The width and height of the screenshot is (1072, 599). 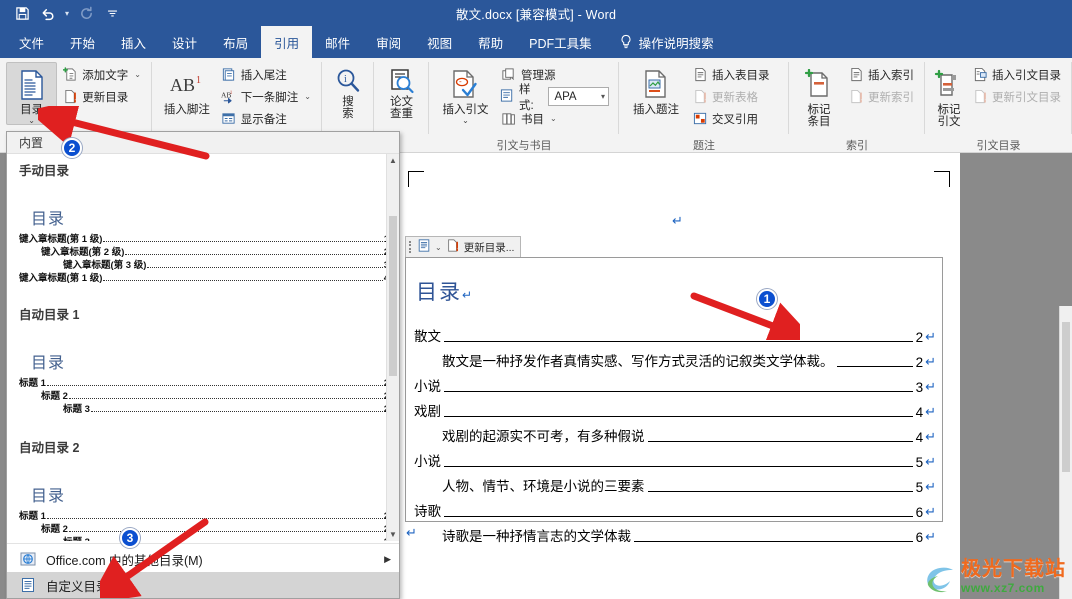 I want to click on gallery-item-auto-toc-2: 自动目录 2 目录 标题 1 2 标题 2 2 标题 3 2, so click(x=203, y=481).